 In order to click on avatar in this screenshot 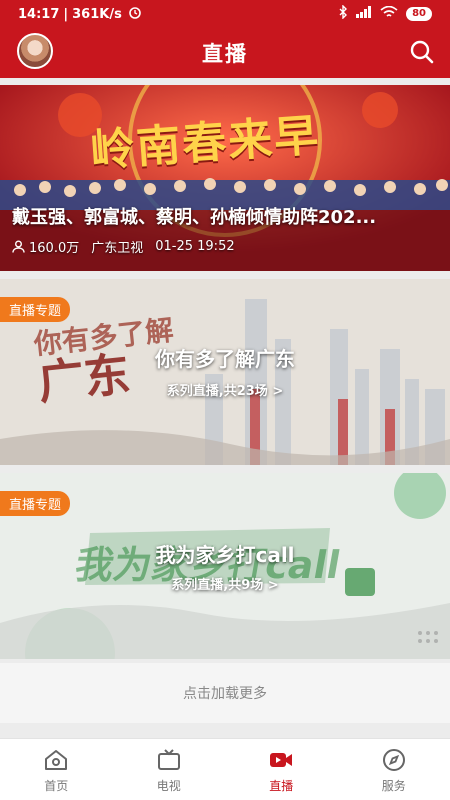, I will do `click(35, 51)`.